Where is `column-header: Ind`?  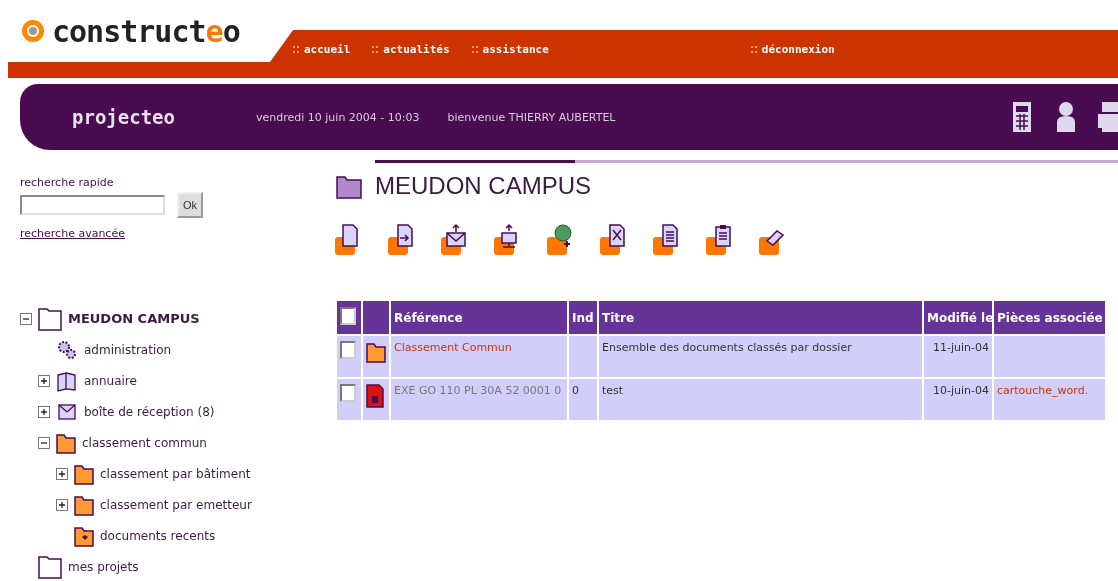
column-header: Ind is located at coordinates (583, 317).